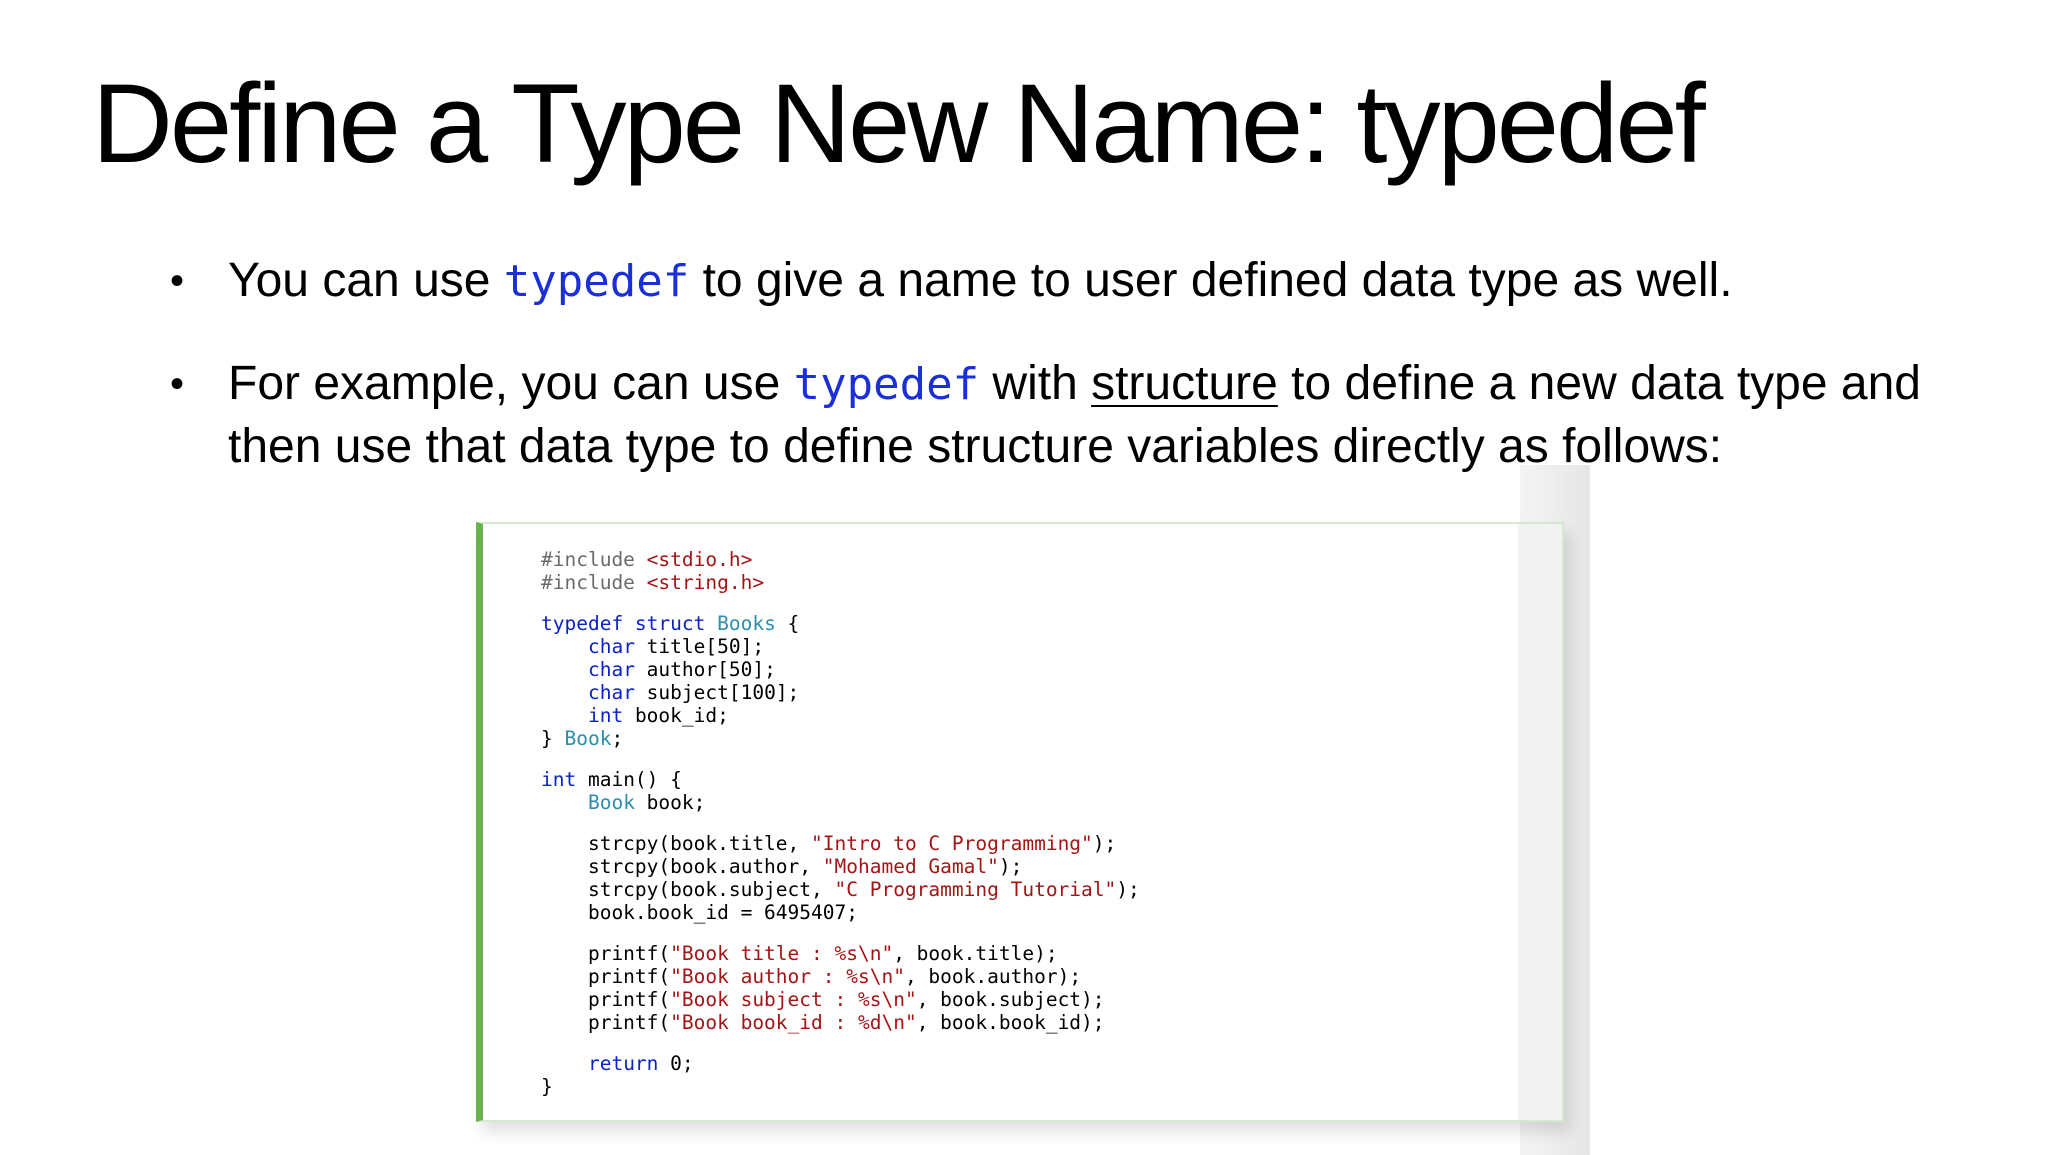  Describe the element at coordinates (840, 623) in the screenshot. I see `code-line: typedef struct Books {` at that location.